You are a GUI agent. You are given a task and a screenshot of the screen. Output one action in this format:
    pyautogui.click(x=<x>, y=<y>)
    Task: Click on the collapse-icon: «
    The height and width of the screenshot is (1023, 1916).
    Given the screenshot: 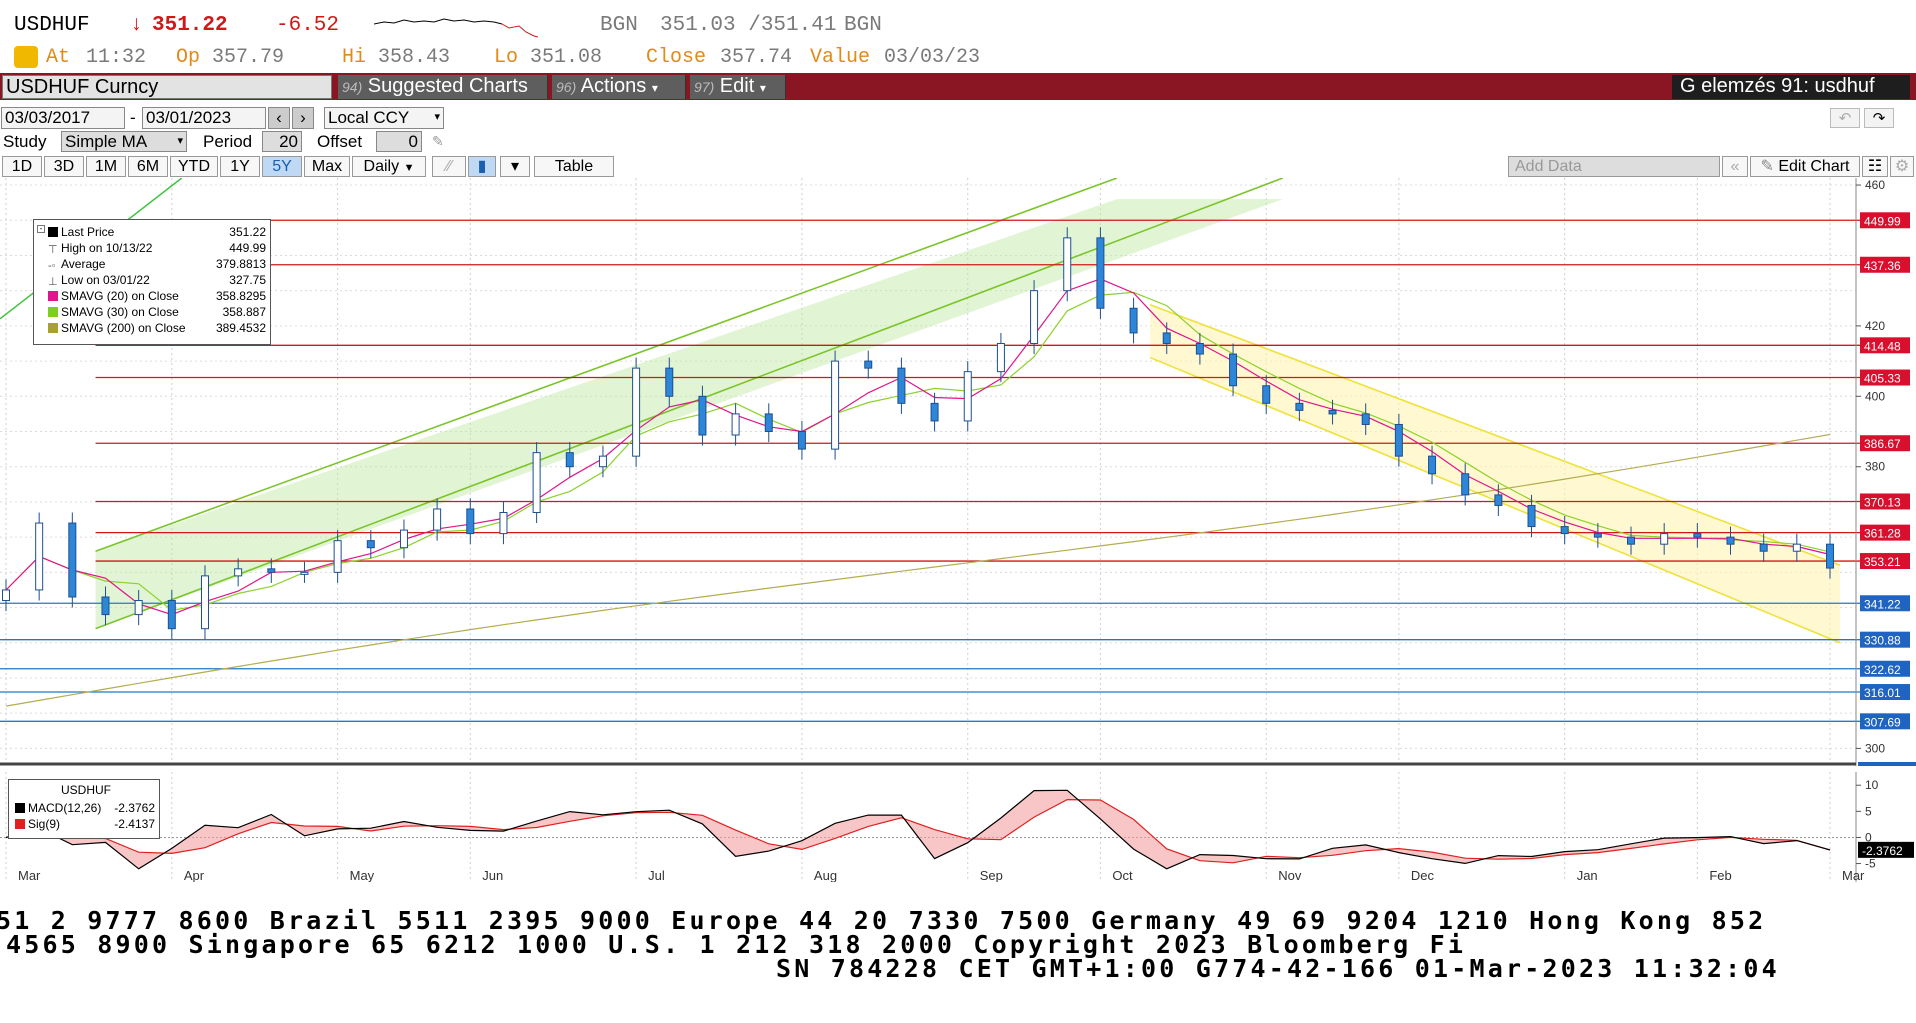 What is the action you would take?
    pyautogui.click(x=1735, y=166)
    